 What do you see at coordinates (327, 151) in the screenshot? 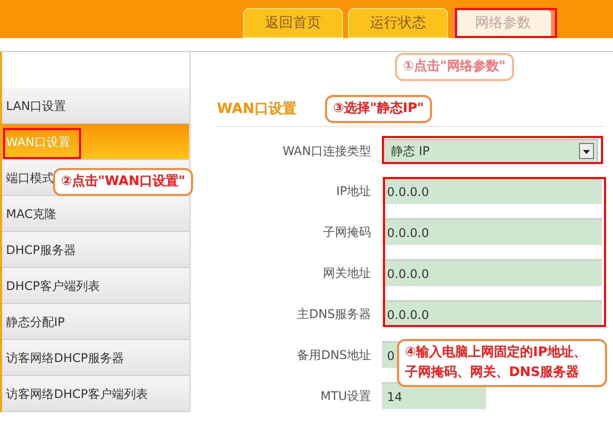
I see `field-label: WAN口连接类型` at bounding box center [327, 151].